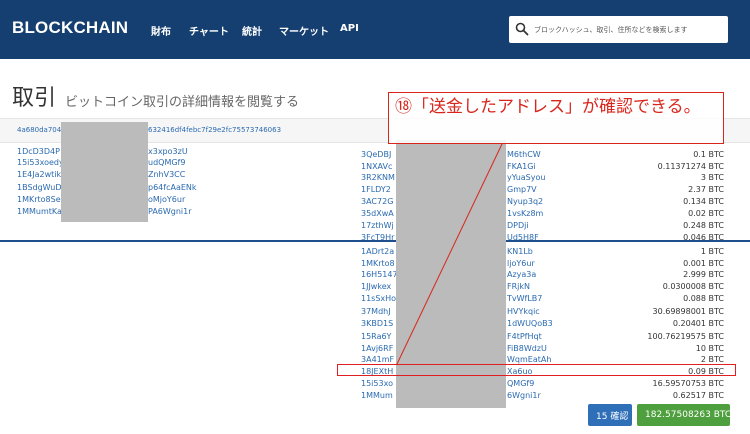 The width and height of the screenshot is (750, 434). Describe the element at coordinates (34, 98) in the screenshot. I see `page-title: 取引` at that location.